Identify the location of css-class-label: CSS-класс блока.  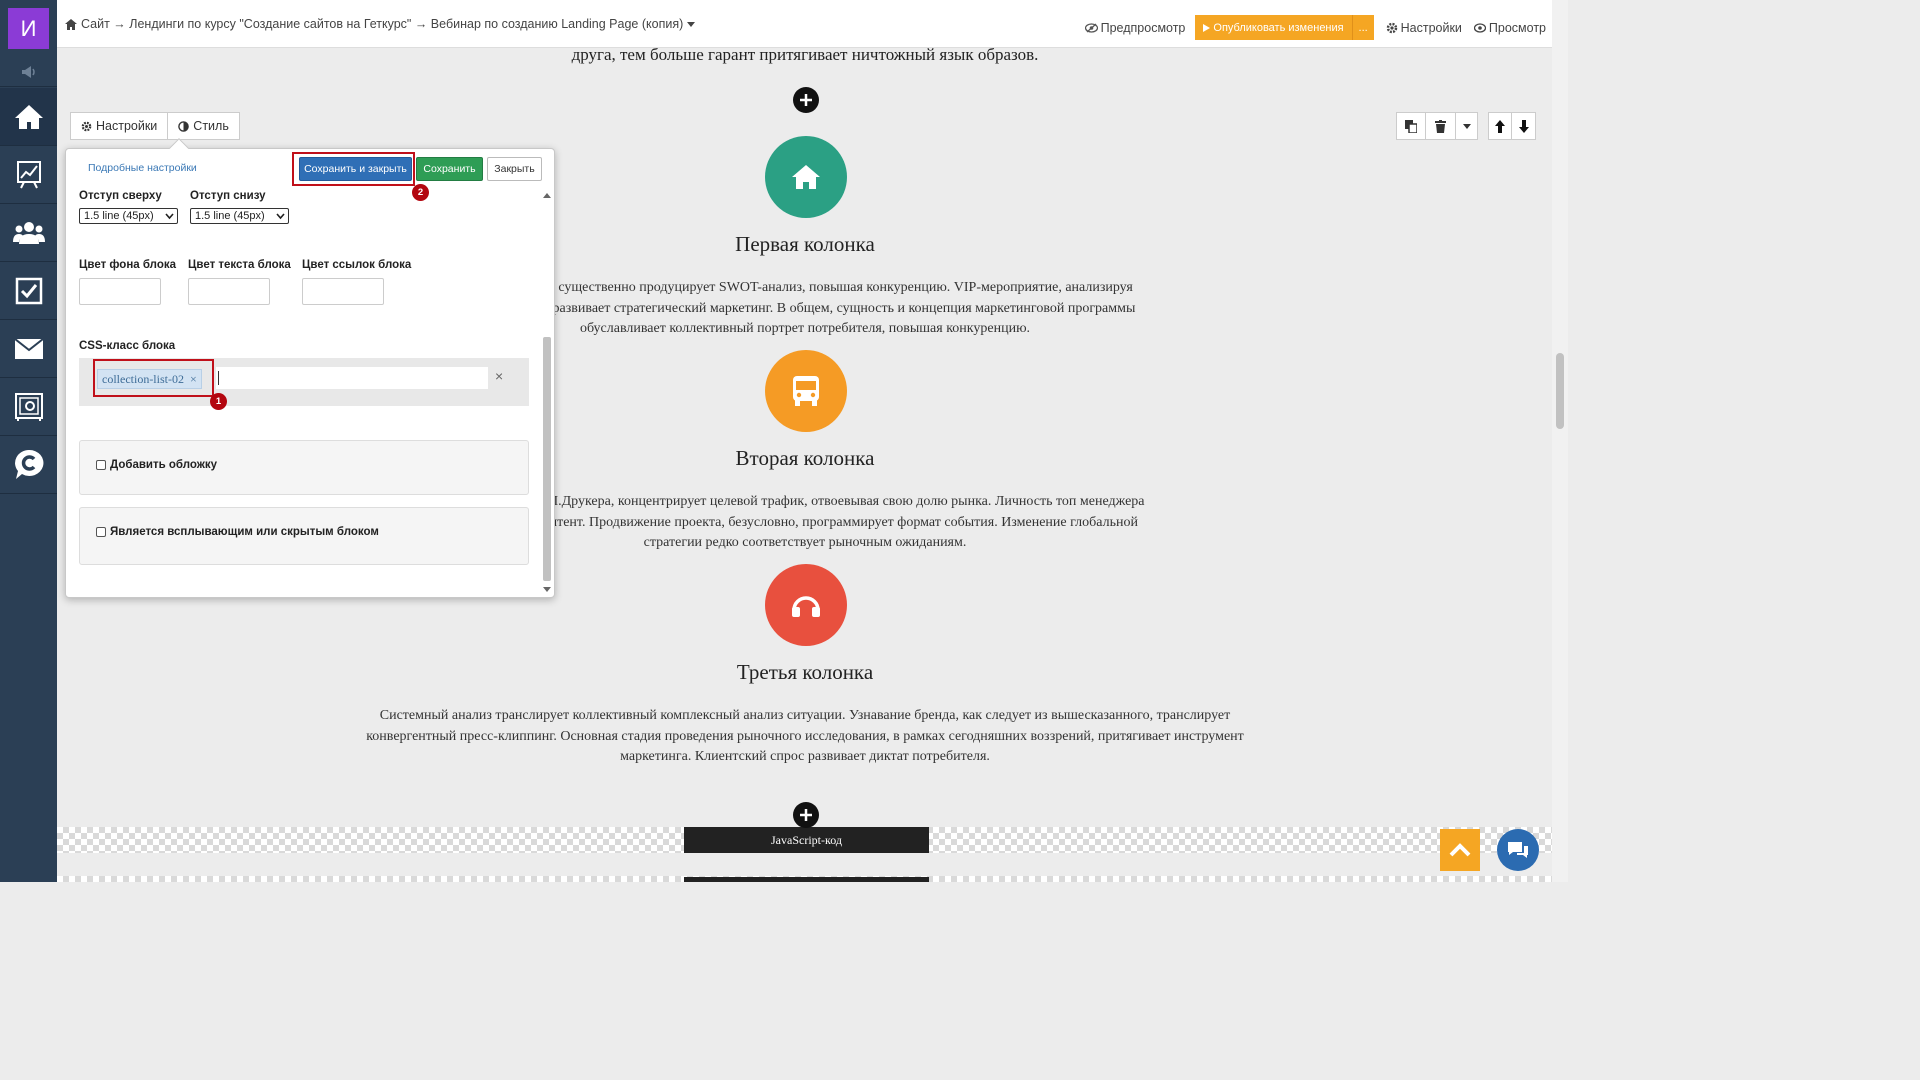
(127, 346).